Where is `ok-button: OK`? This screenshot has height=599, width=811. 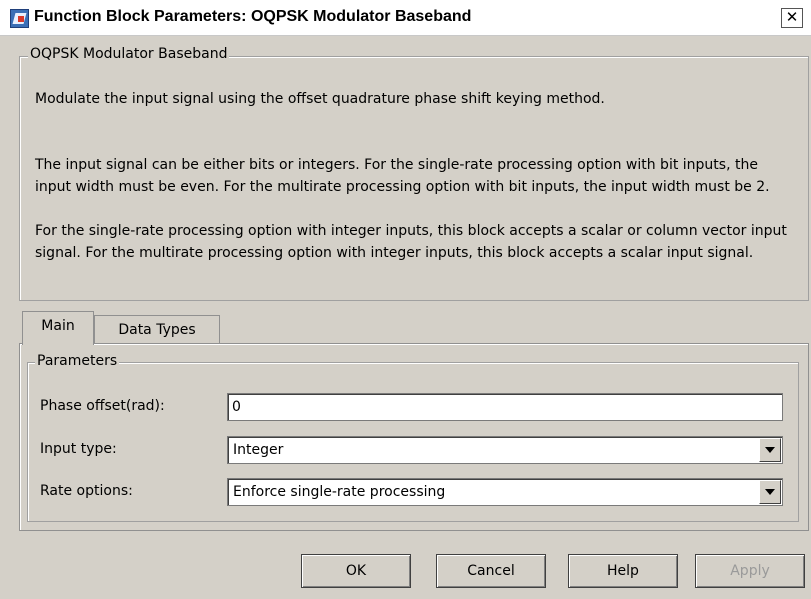
ok-button: OK is located at coordinates (356, 571).